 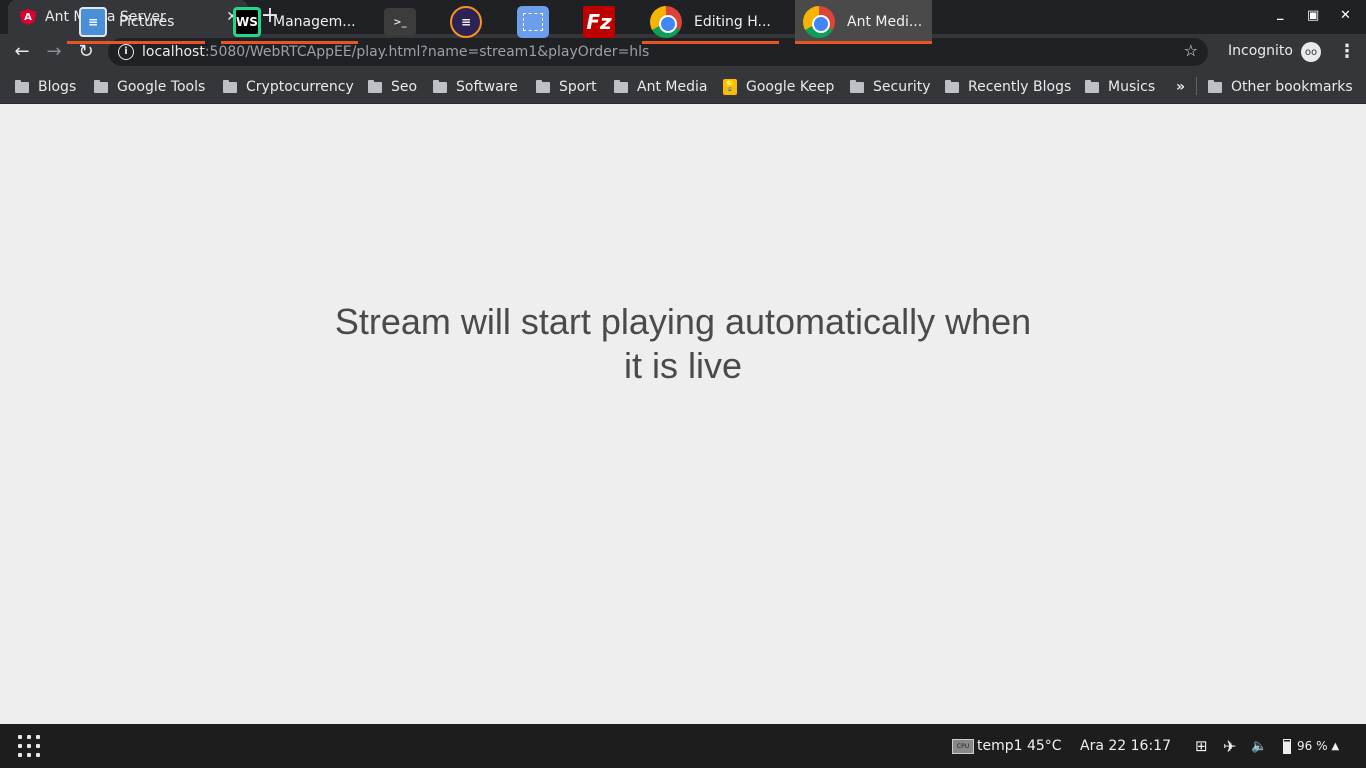 I want to click on bookmark-label: Seo, so click(x=404, y=87).